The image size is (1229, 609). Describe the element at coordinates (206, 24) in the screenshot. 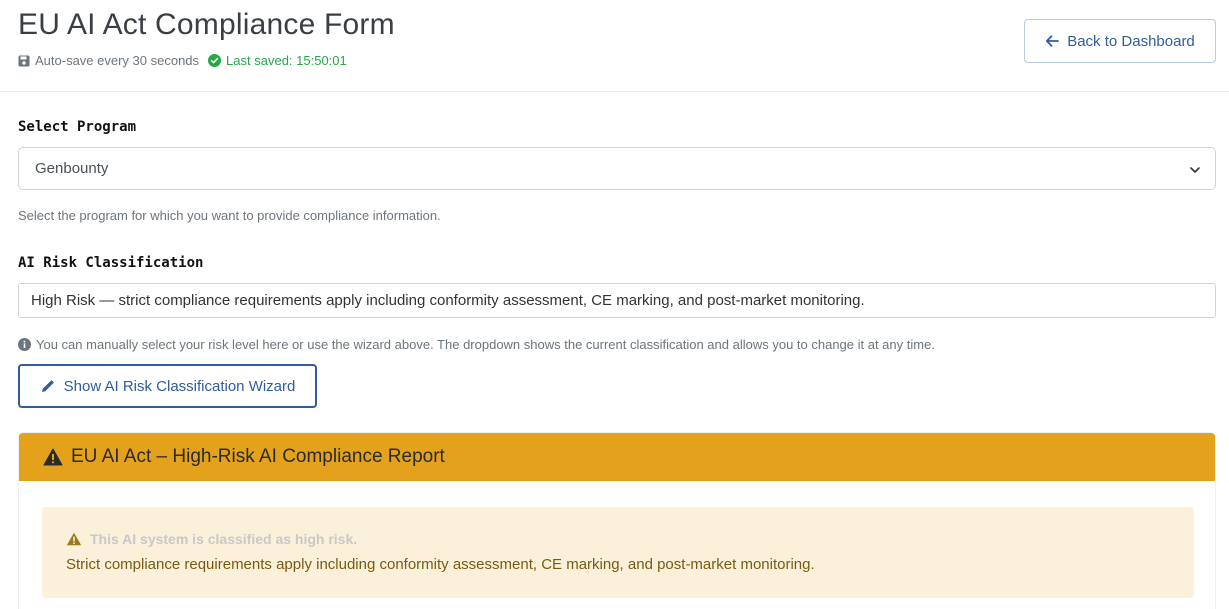

I see `page-title: EU AI Act Compliance Form` at that location.